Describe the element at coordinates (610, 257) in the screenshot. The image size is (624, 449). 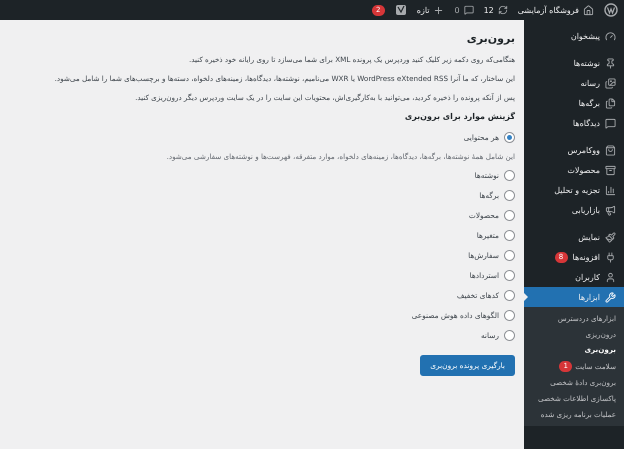
I see `plug-icon` at that location.